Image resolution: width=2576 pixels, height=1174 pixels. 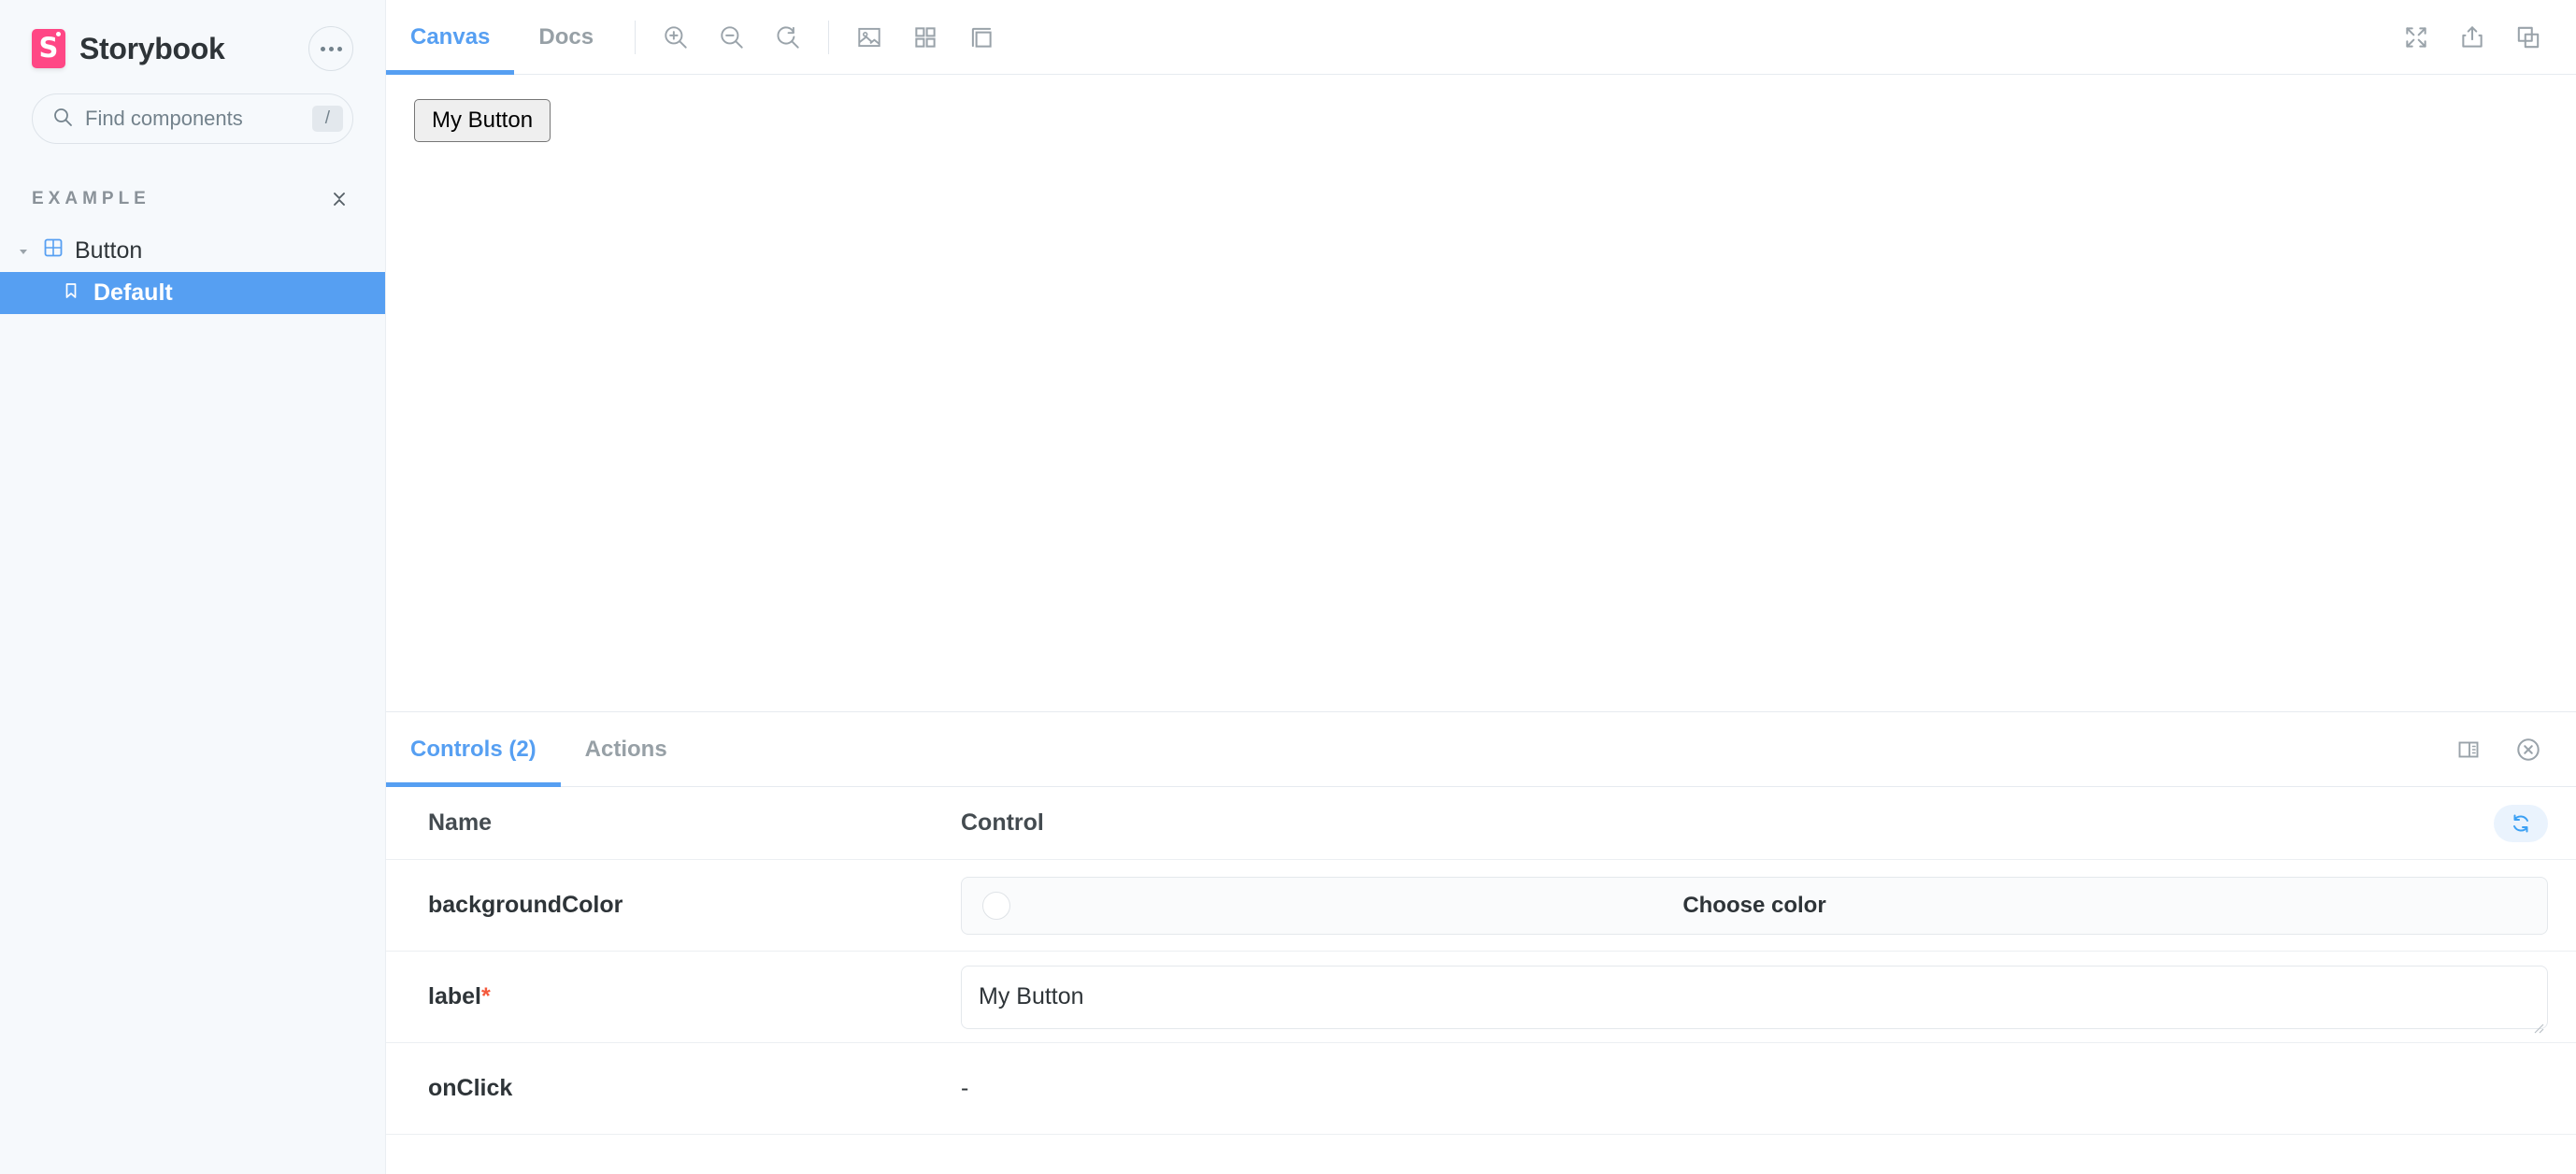 I want to click on search-shortcut-key: /, so click(x=327, y=119).